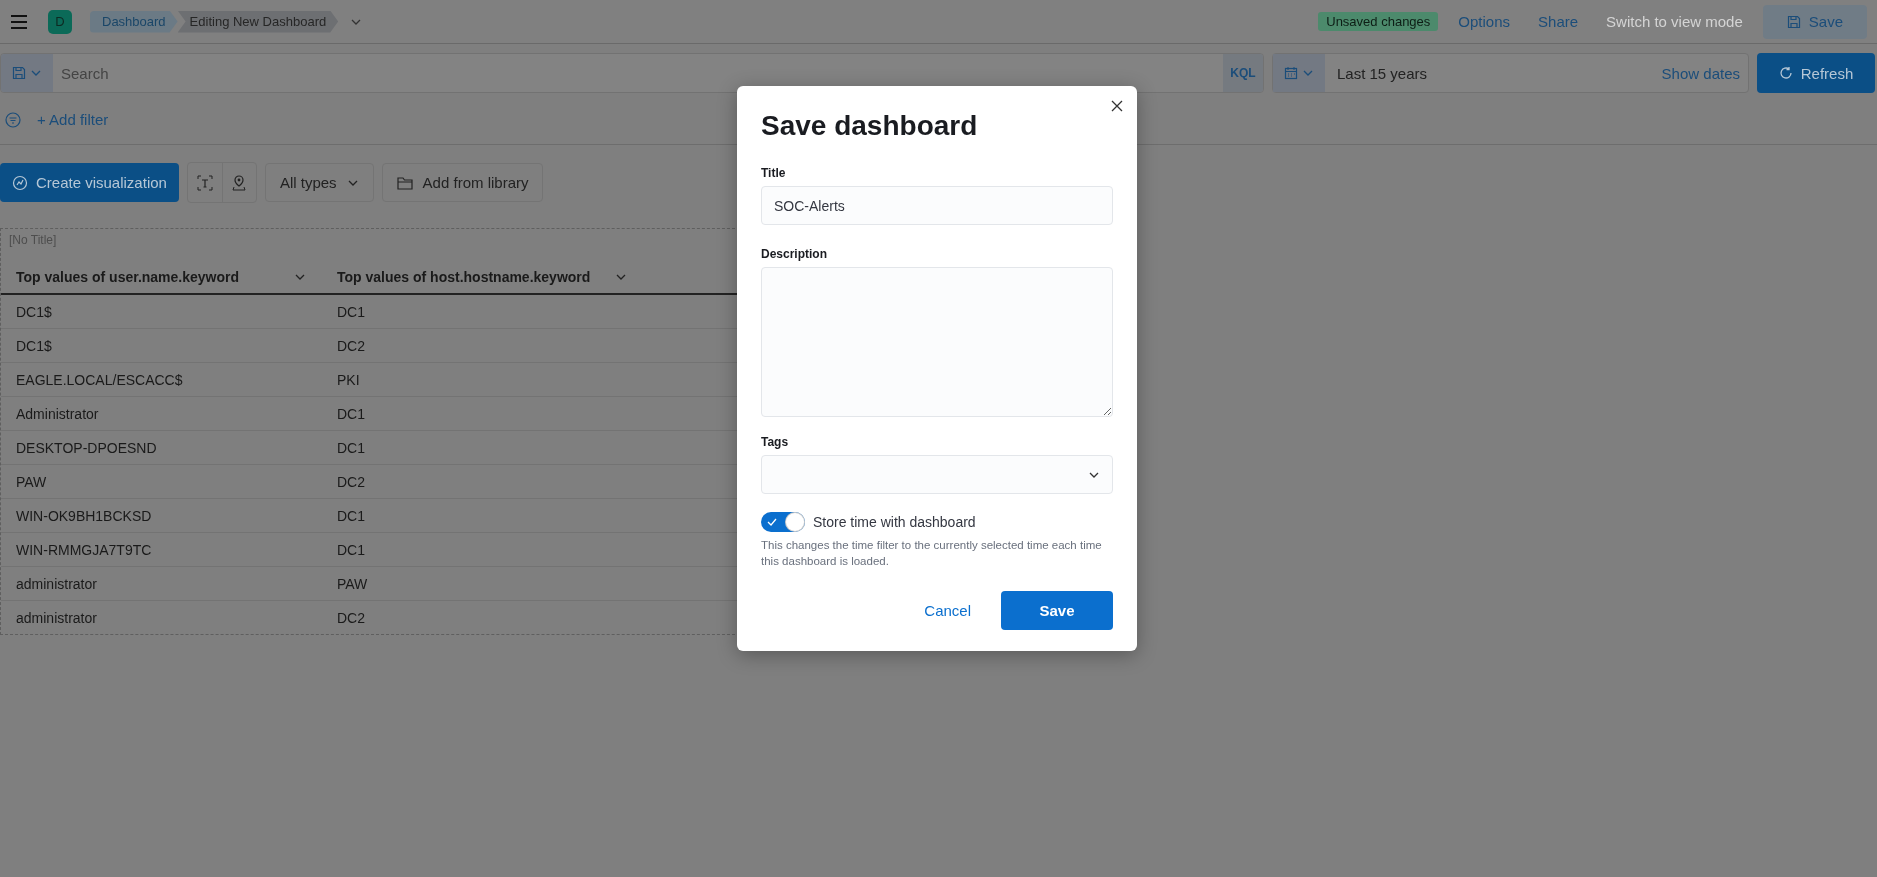 Image resolution: width=1877 pixels, height=877 pixels. What do you see at coordinates (1700, 73) in the screenshot?
I see `show-dates-link: Show dates` at bounding box center [1700, 73].